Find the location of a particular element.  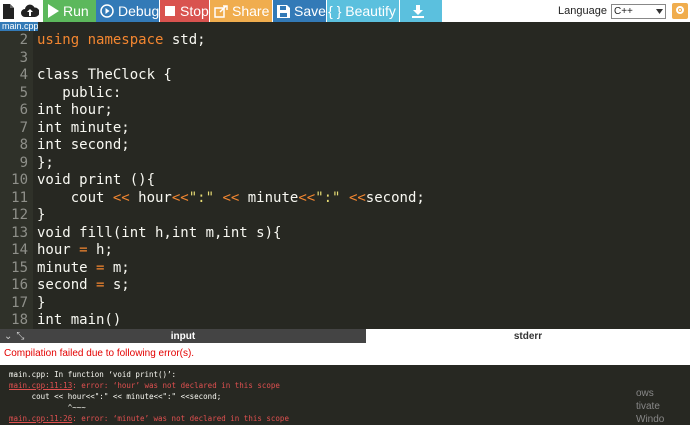

code-line: 8 int second; is located at coordinates (345, 146).